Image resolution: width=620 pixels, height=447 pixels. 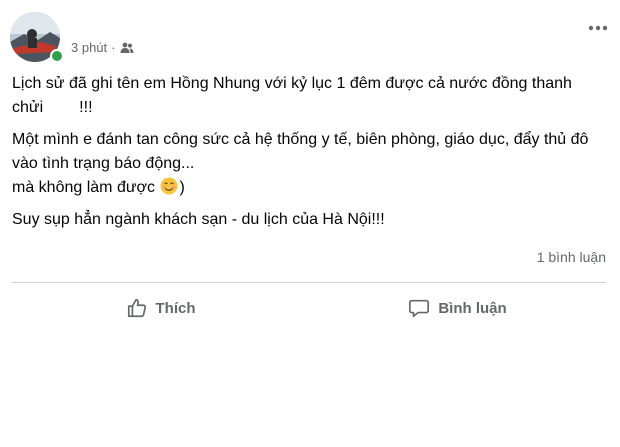 What do you see at coordinates (84, 187) in the screenshot?
I see `post-line-3: mà không làm được` at bounding box center [84, 187].